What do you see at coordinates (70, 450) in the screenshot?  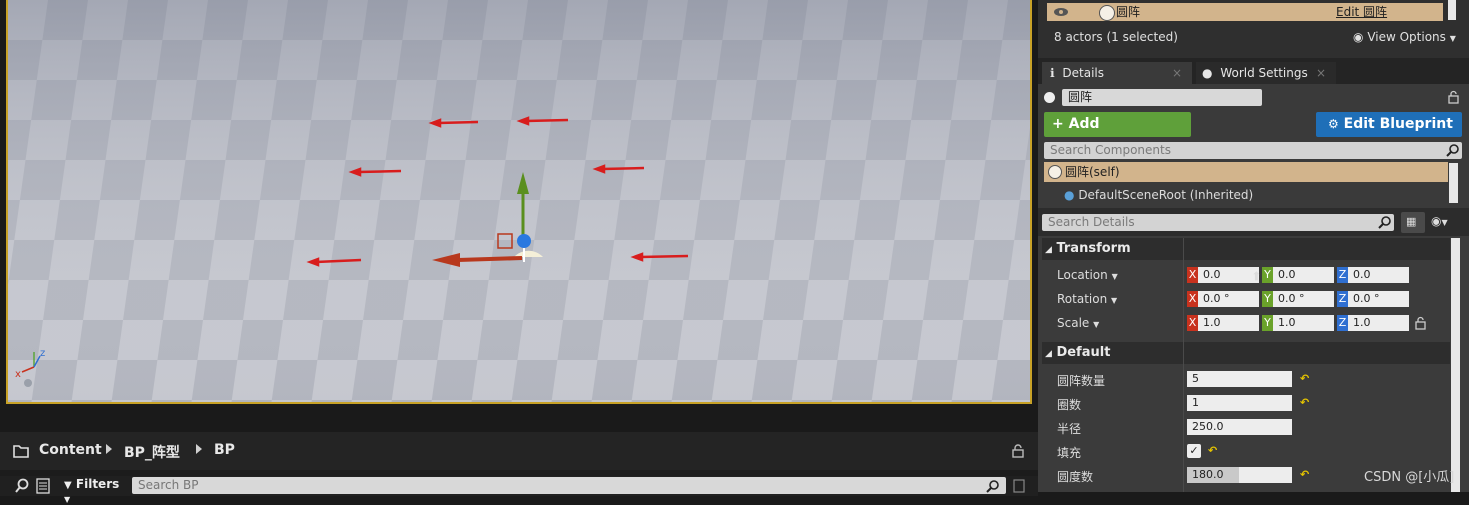 I see `breadcrumb-content: Content` at bounding box center [70, 450].